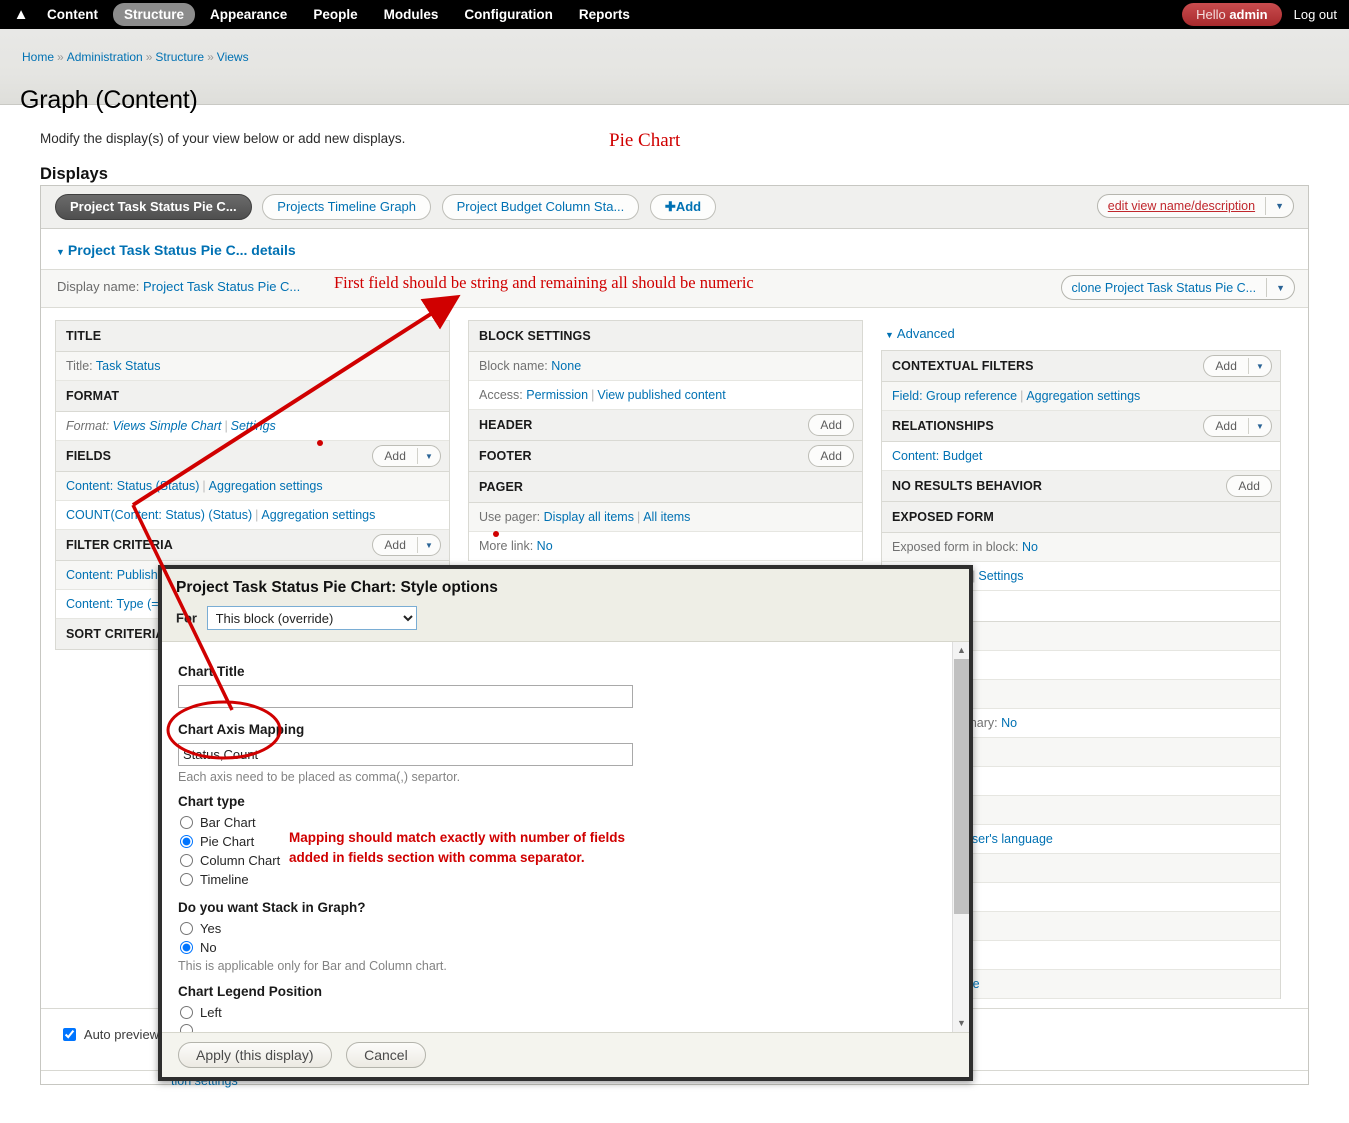 The image size is (1349, 1123). What do you see at coordinates (545, 546) in the screenshot?
I see `link-more-link-no: No` at bounding box center [545, 546].